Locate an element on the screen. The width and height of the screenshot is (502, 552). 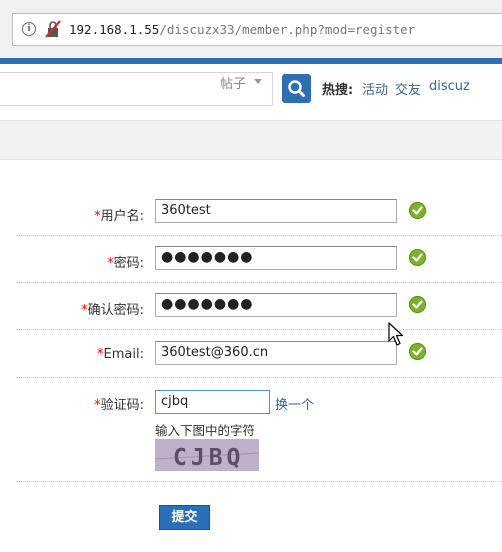
email-label: *Email: is located at coordinates (120, 354).